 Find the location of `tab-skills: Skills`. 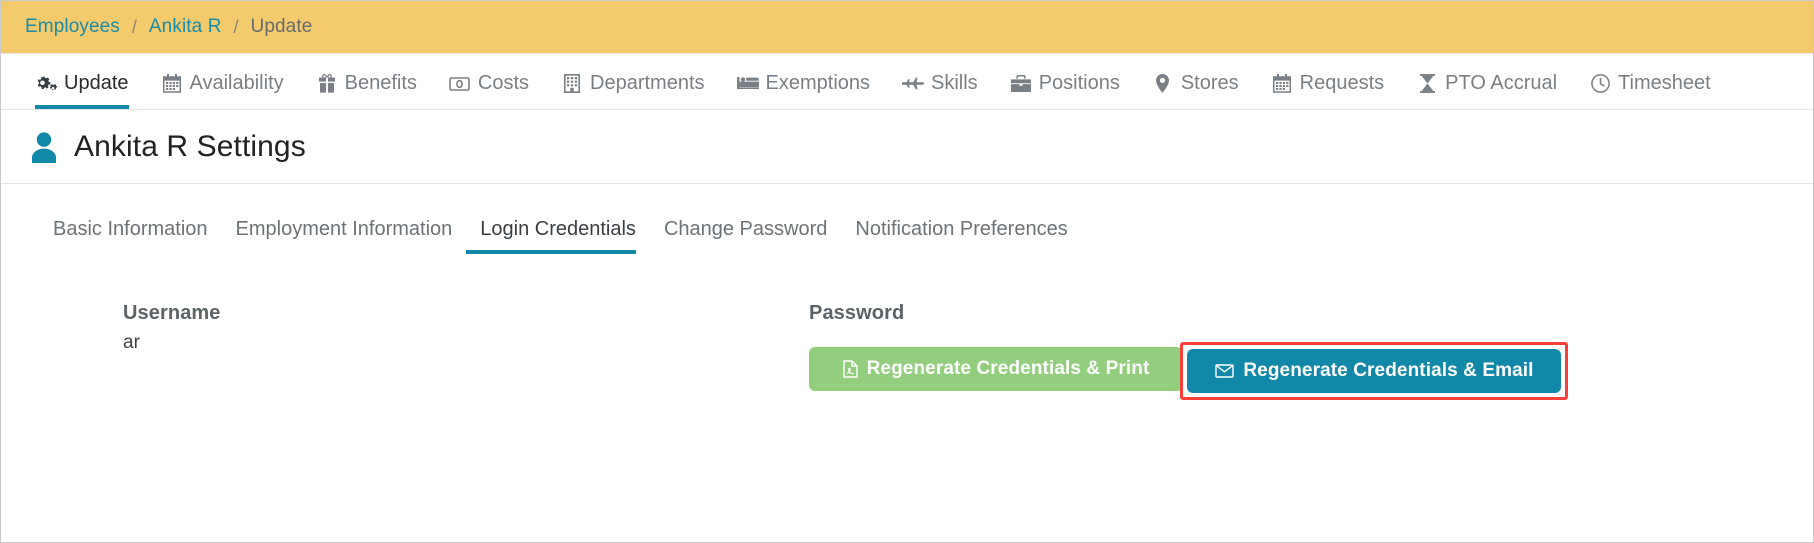

tab-skills: Skills is located at coordinates (940, 90).